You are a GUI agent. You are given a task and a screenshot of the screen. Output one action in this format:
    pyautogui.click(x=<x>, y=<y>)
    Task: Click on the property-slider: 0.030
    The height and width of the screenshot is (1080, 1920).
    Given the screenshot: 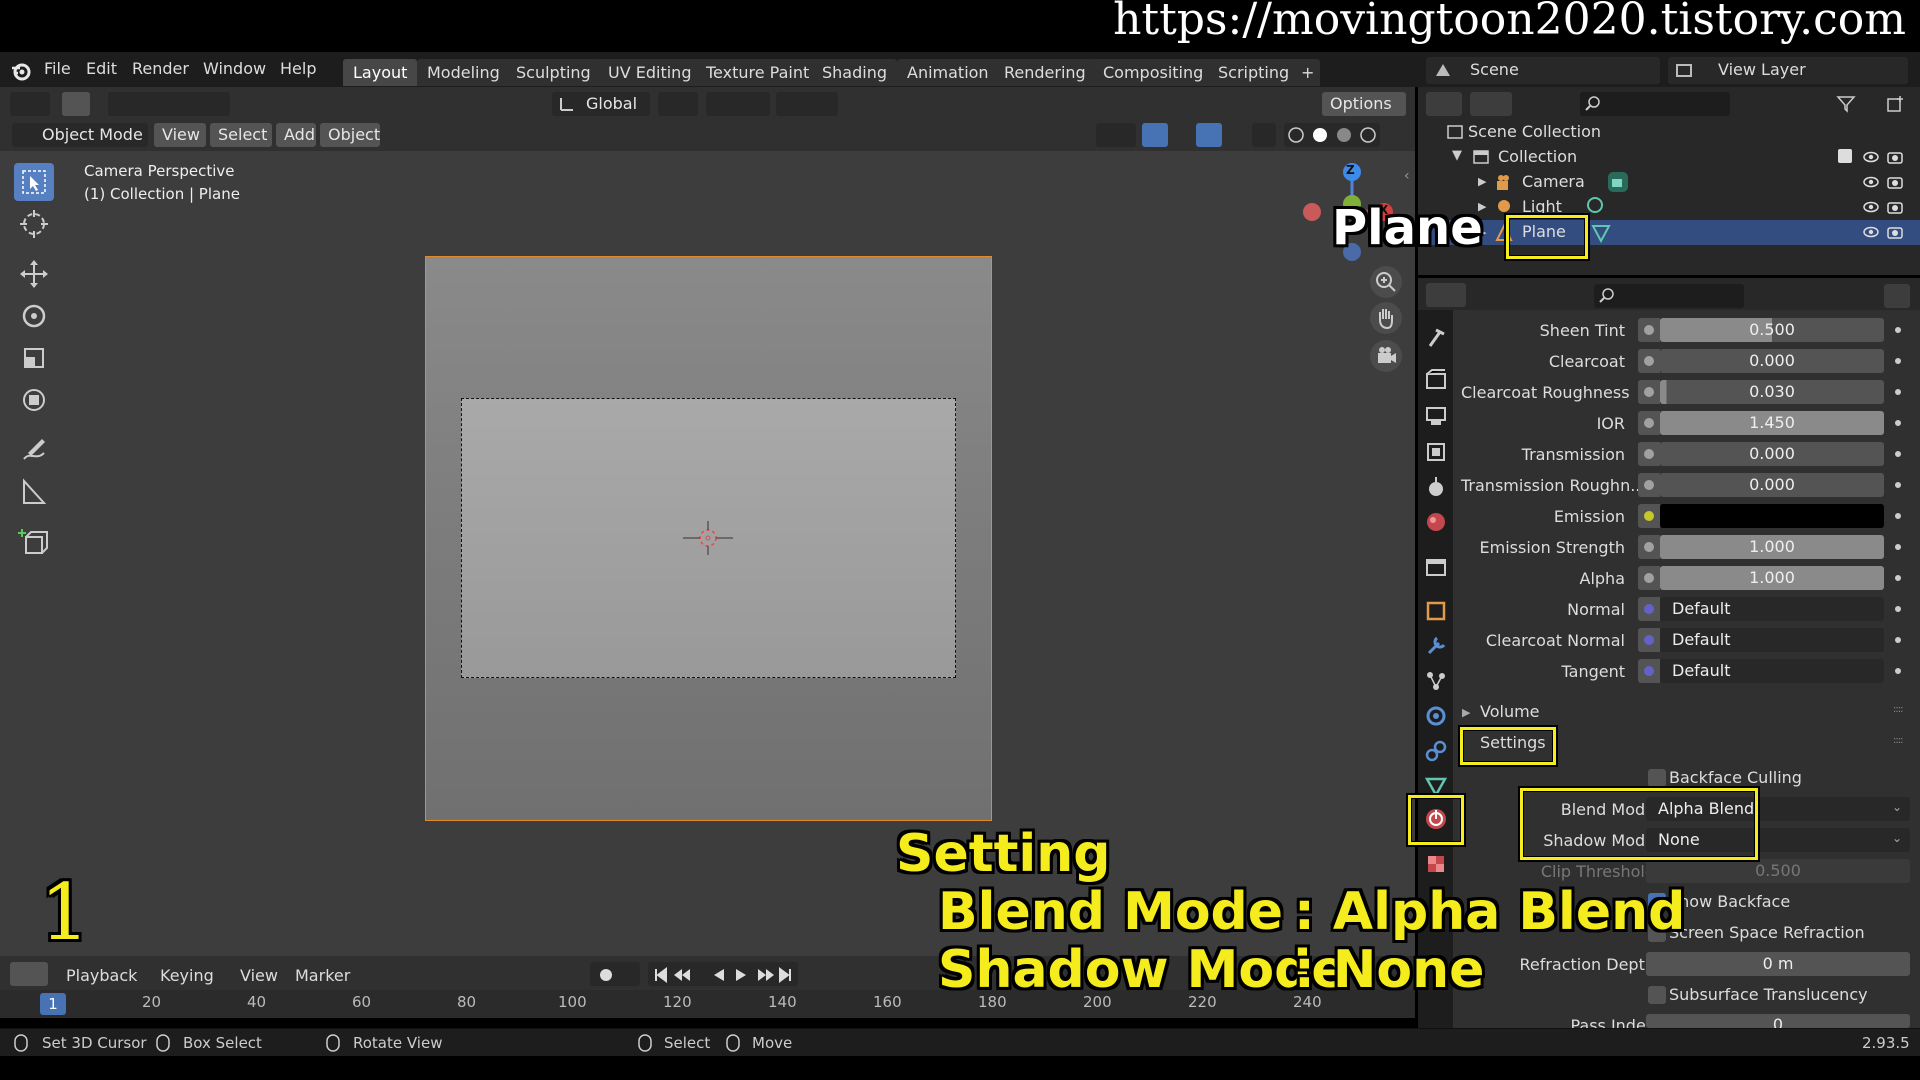 What is the action you would take?
    pyautogui.click(x=1772, y=392)
    